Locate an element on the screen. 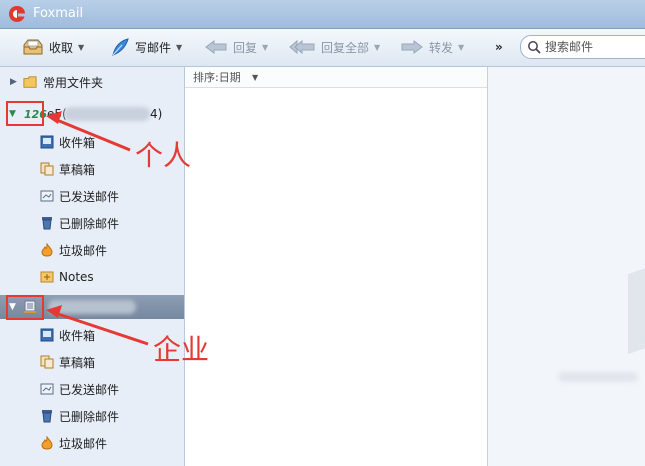 The height and width of the screenshot is (466, 645). reply-all-arrow-icon is located at coordinates (302, 47).